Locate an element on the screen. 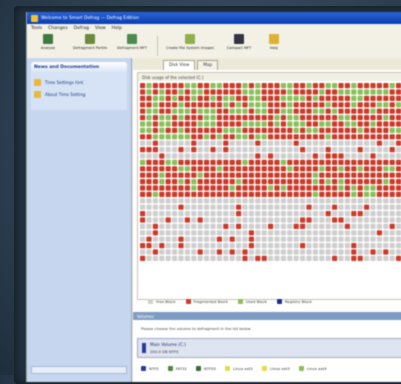 The image size is (401, 384). sidebar-header: News and Documentation is located at coordinates (79, 67).